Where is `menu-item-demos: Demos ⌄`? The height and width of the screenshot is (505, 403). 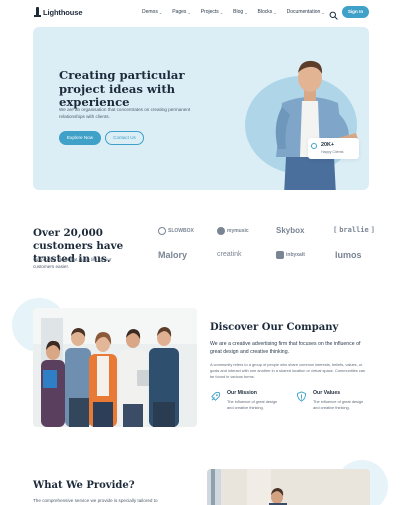
menu-item-demos: Demos ⌄ is located at coordinates (152, 12).